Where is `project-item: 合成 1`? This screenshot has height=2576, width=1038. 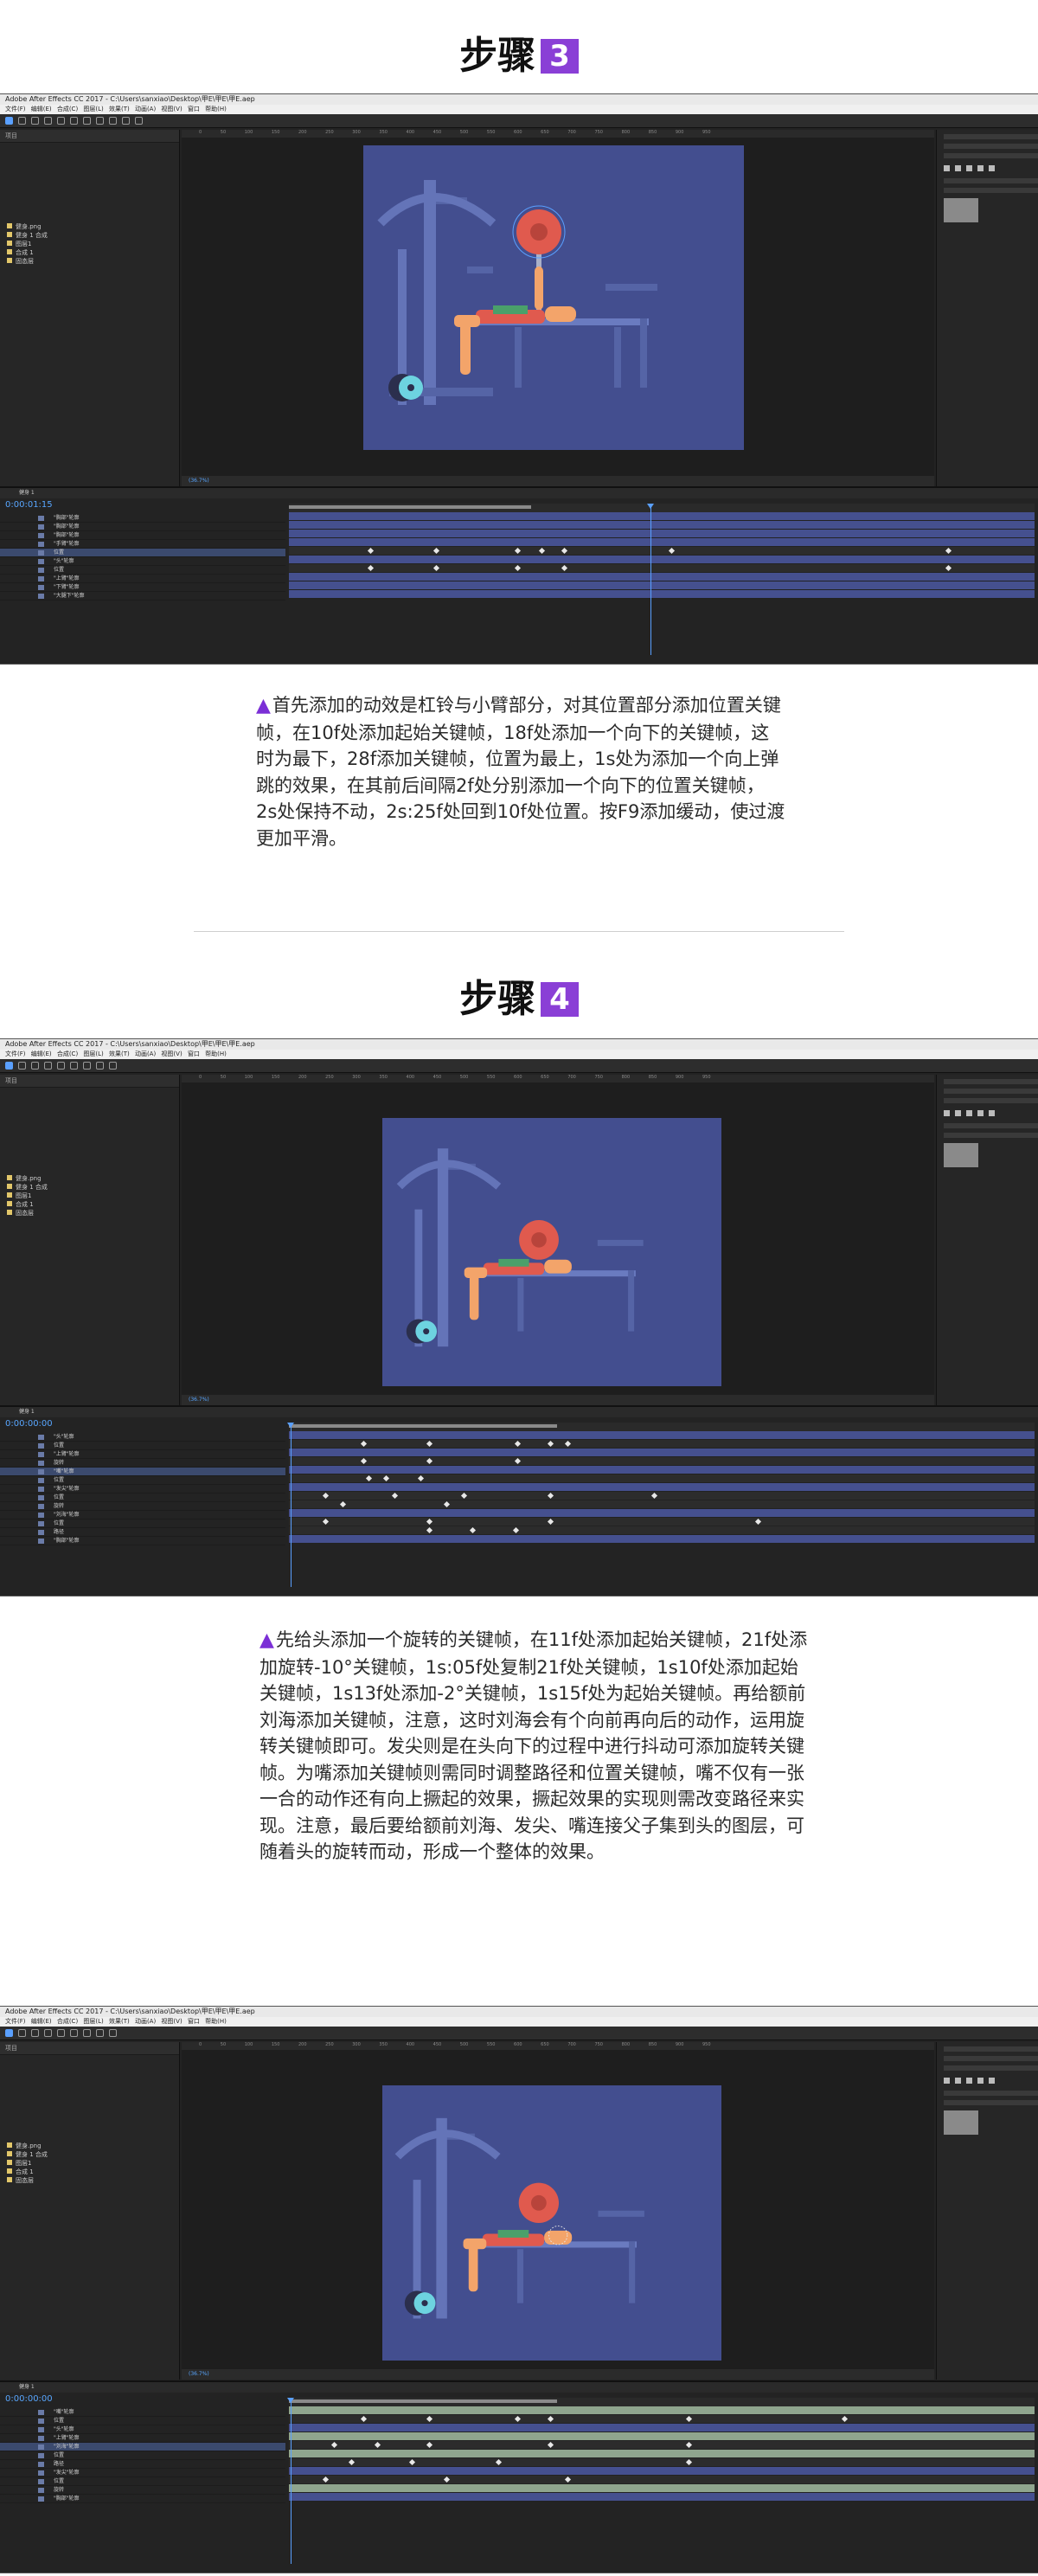 project-item: 合成 1 is located at coordinates (89, 2172).